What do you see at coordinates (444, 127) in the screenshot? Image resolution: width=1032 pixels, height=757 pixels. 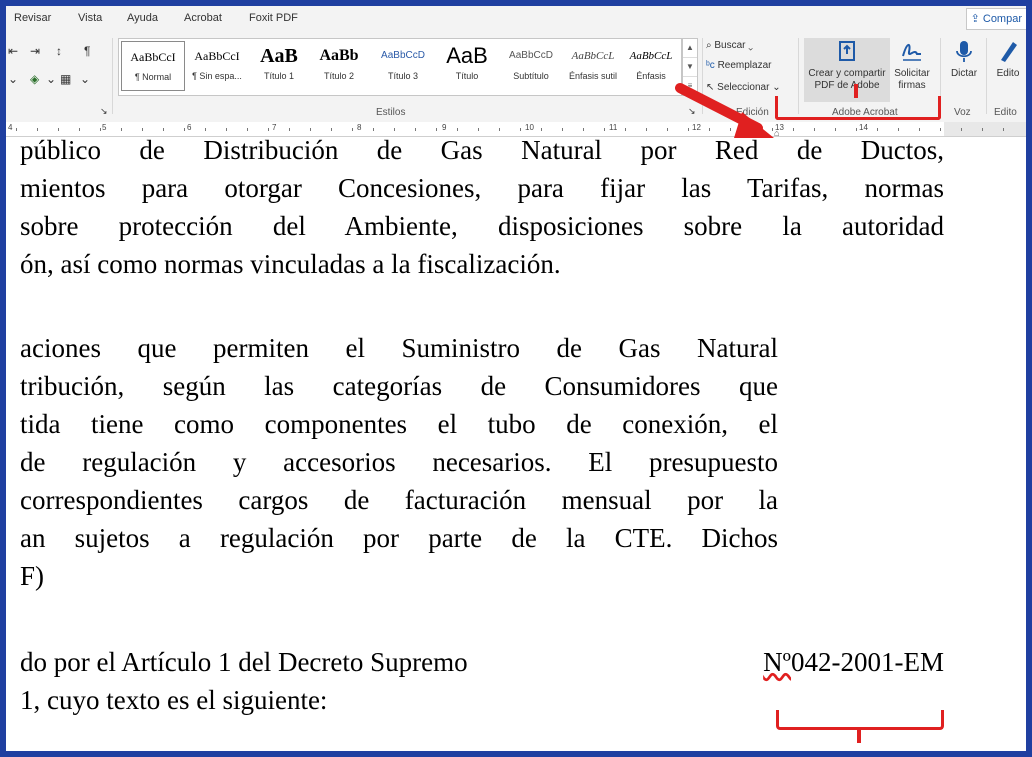 I see `ruler-number: 9` at bounding box center [444, 127].